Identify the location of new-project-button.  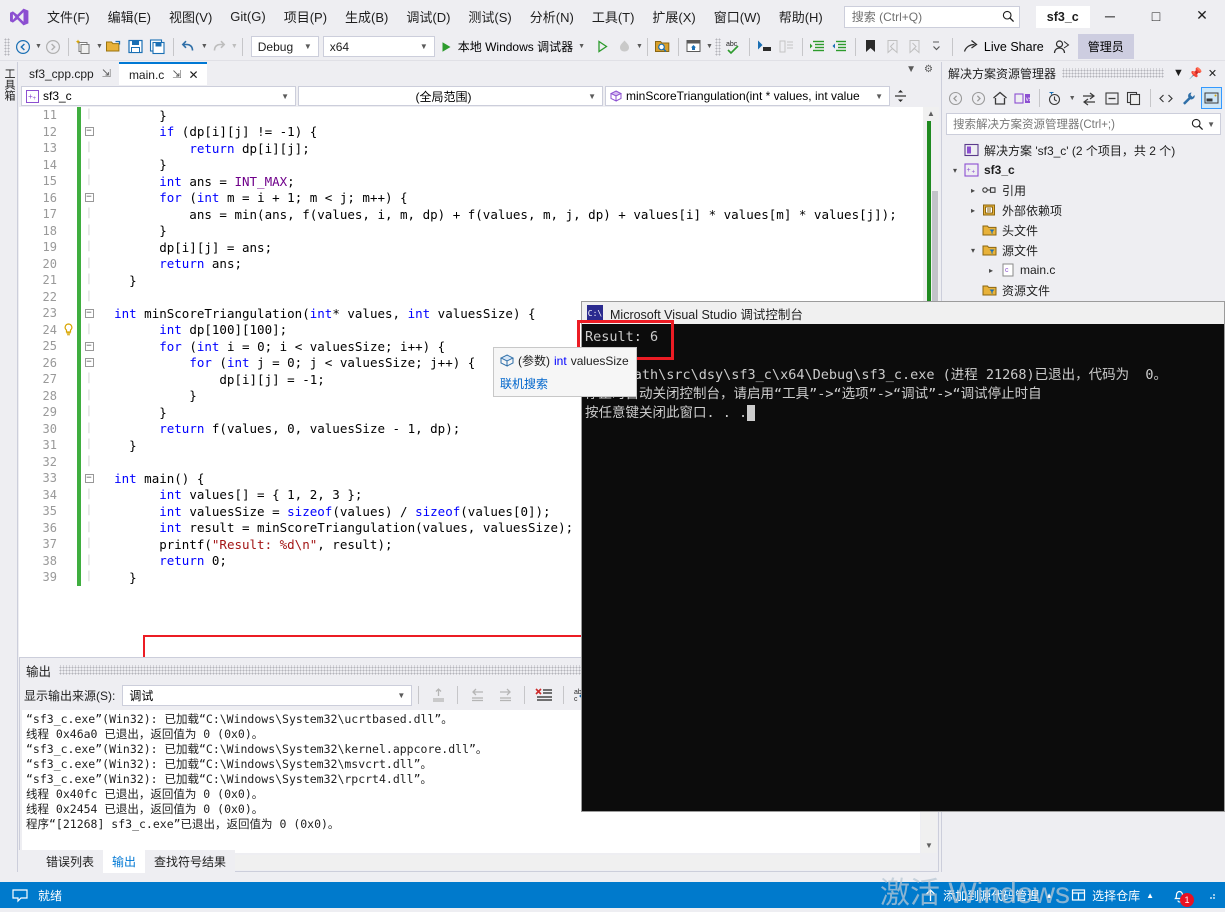
(84, 47).